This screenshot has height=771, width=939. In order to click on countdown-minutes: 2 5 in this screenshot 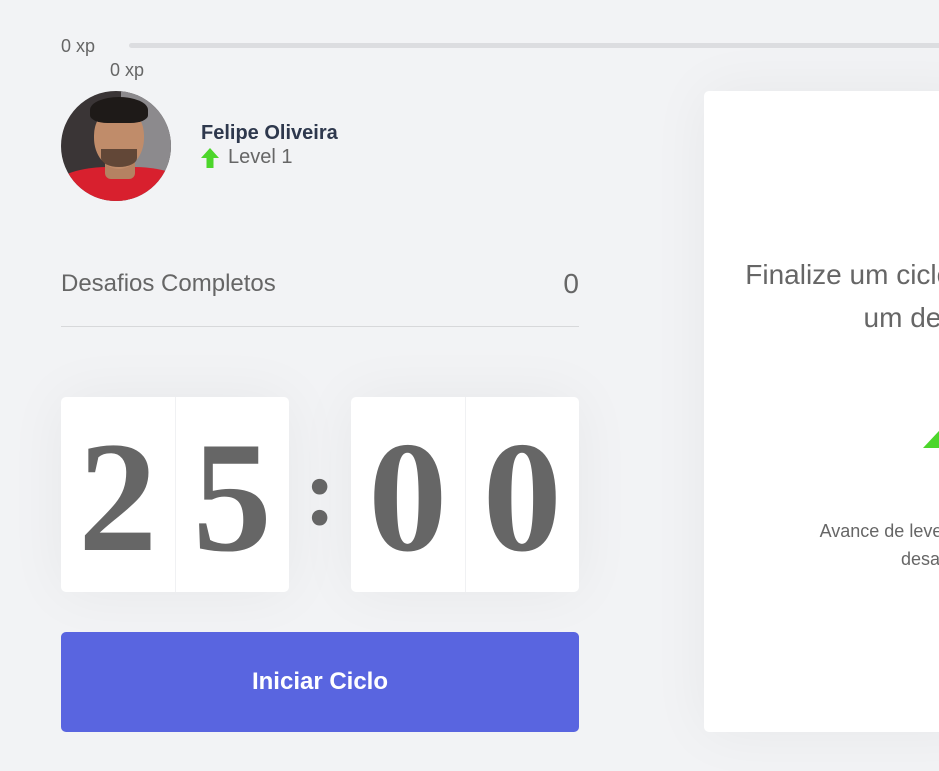, I will do `click(175, 494)`.